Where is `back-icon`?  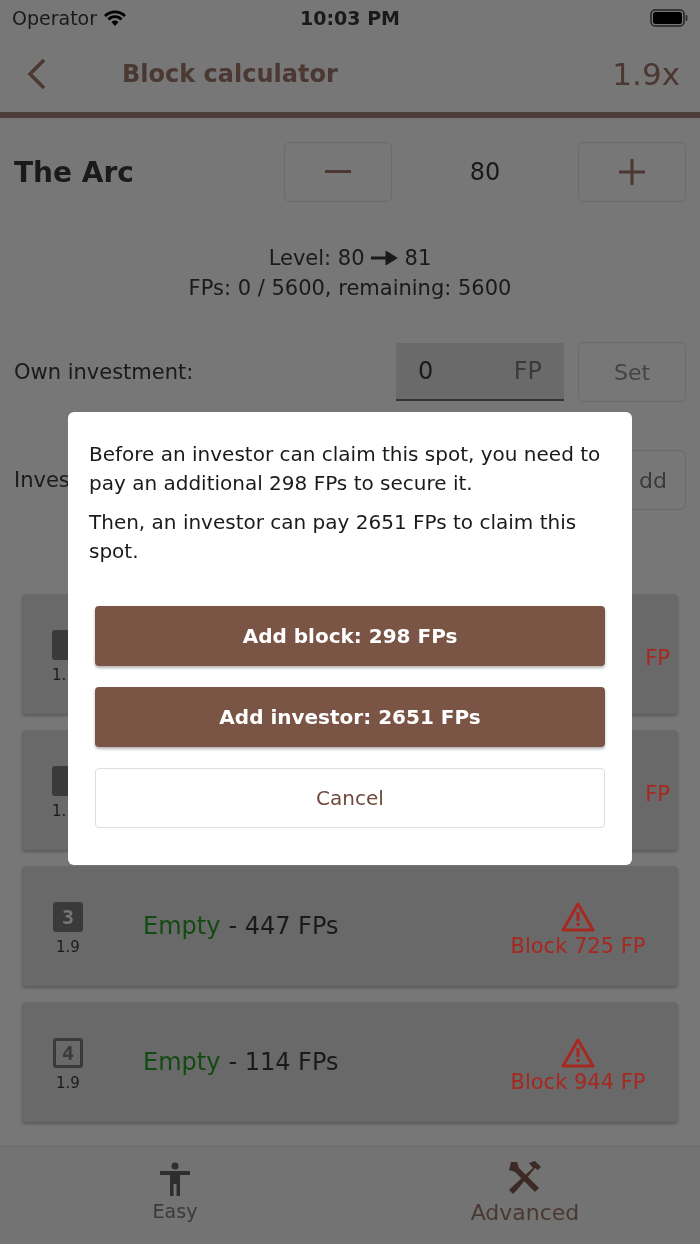 back-icon is located at coordinates (37, 74).